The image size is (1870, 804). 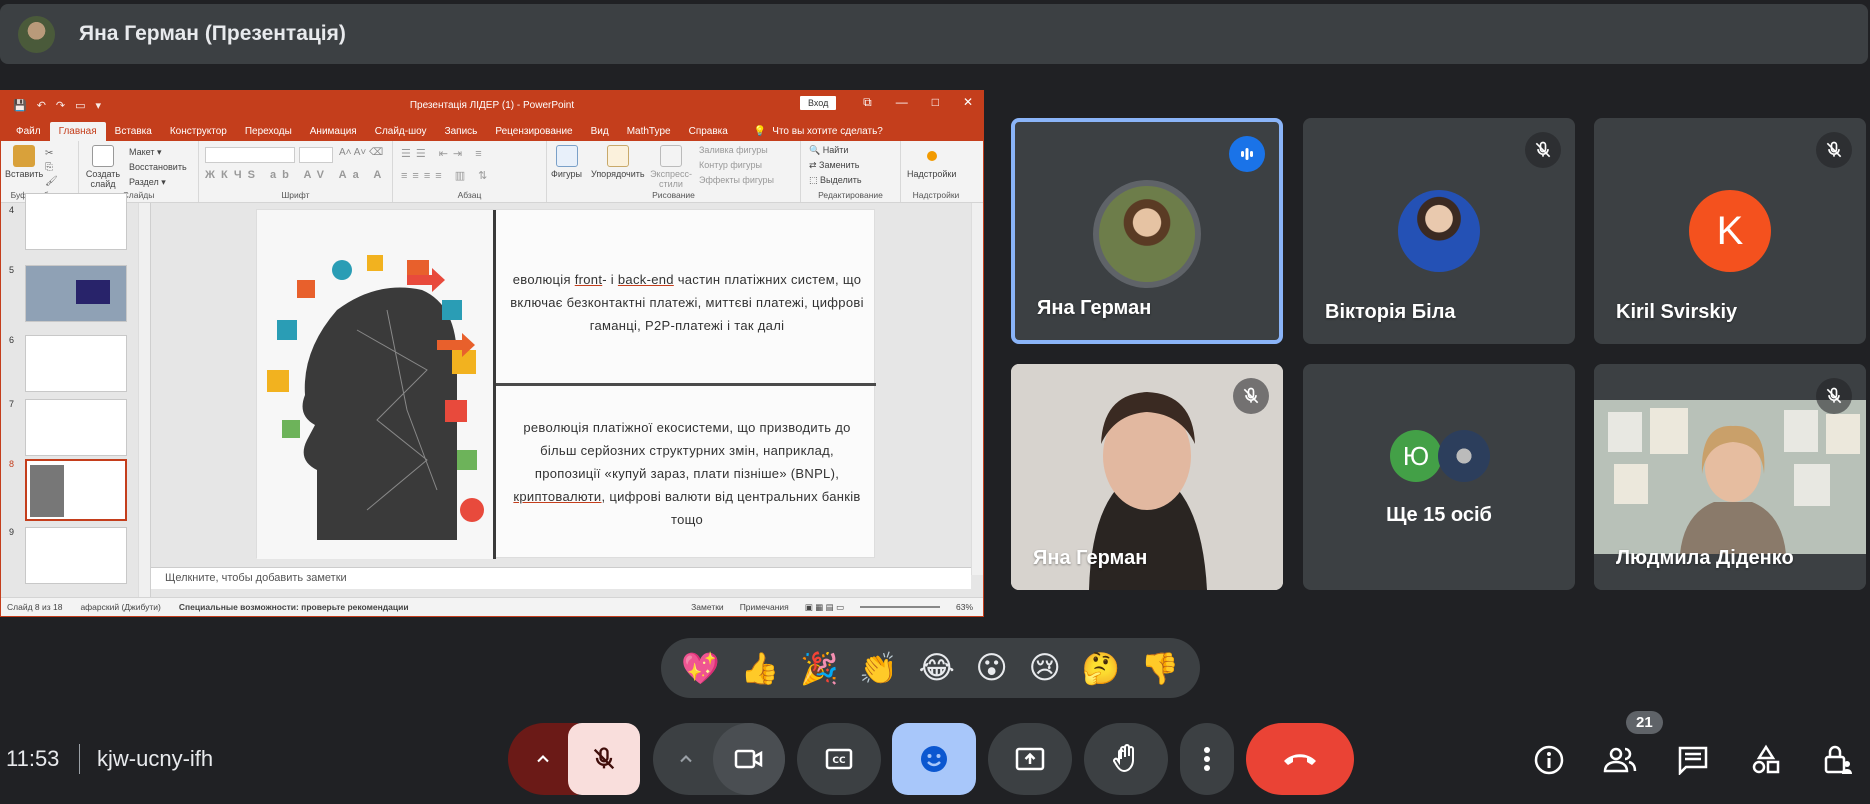 I want to click on replace-button: ⇄ Заменить, so click(x=835, y=165).